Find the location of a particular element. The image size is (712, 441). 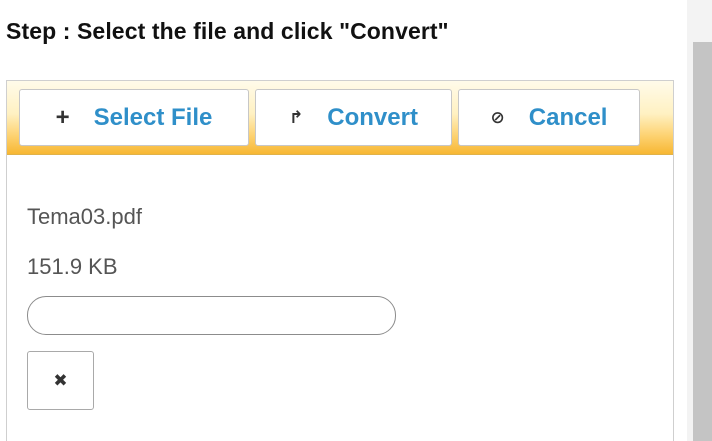

select-file-label: Select File is located at coordinates (153, 117).